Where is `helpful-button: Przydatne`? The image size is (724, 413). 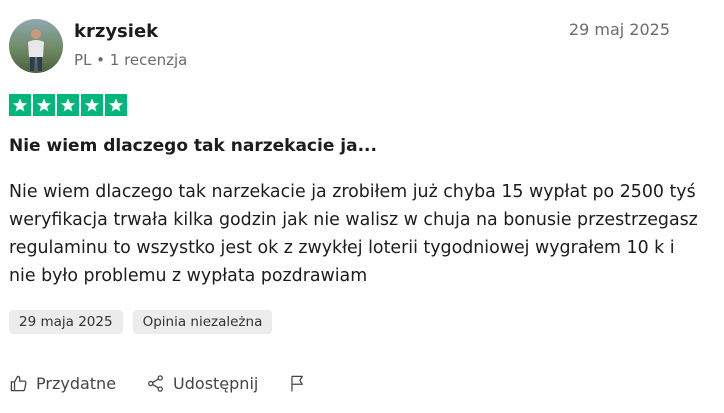
helpful-button: Przydatne is located at coordinates (62, 383).